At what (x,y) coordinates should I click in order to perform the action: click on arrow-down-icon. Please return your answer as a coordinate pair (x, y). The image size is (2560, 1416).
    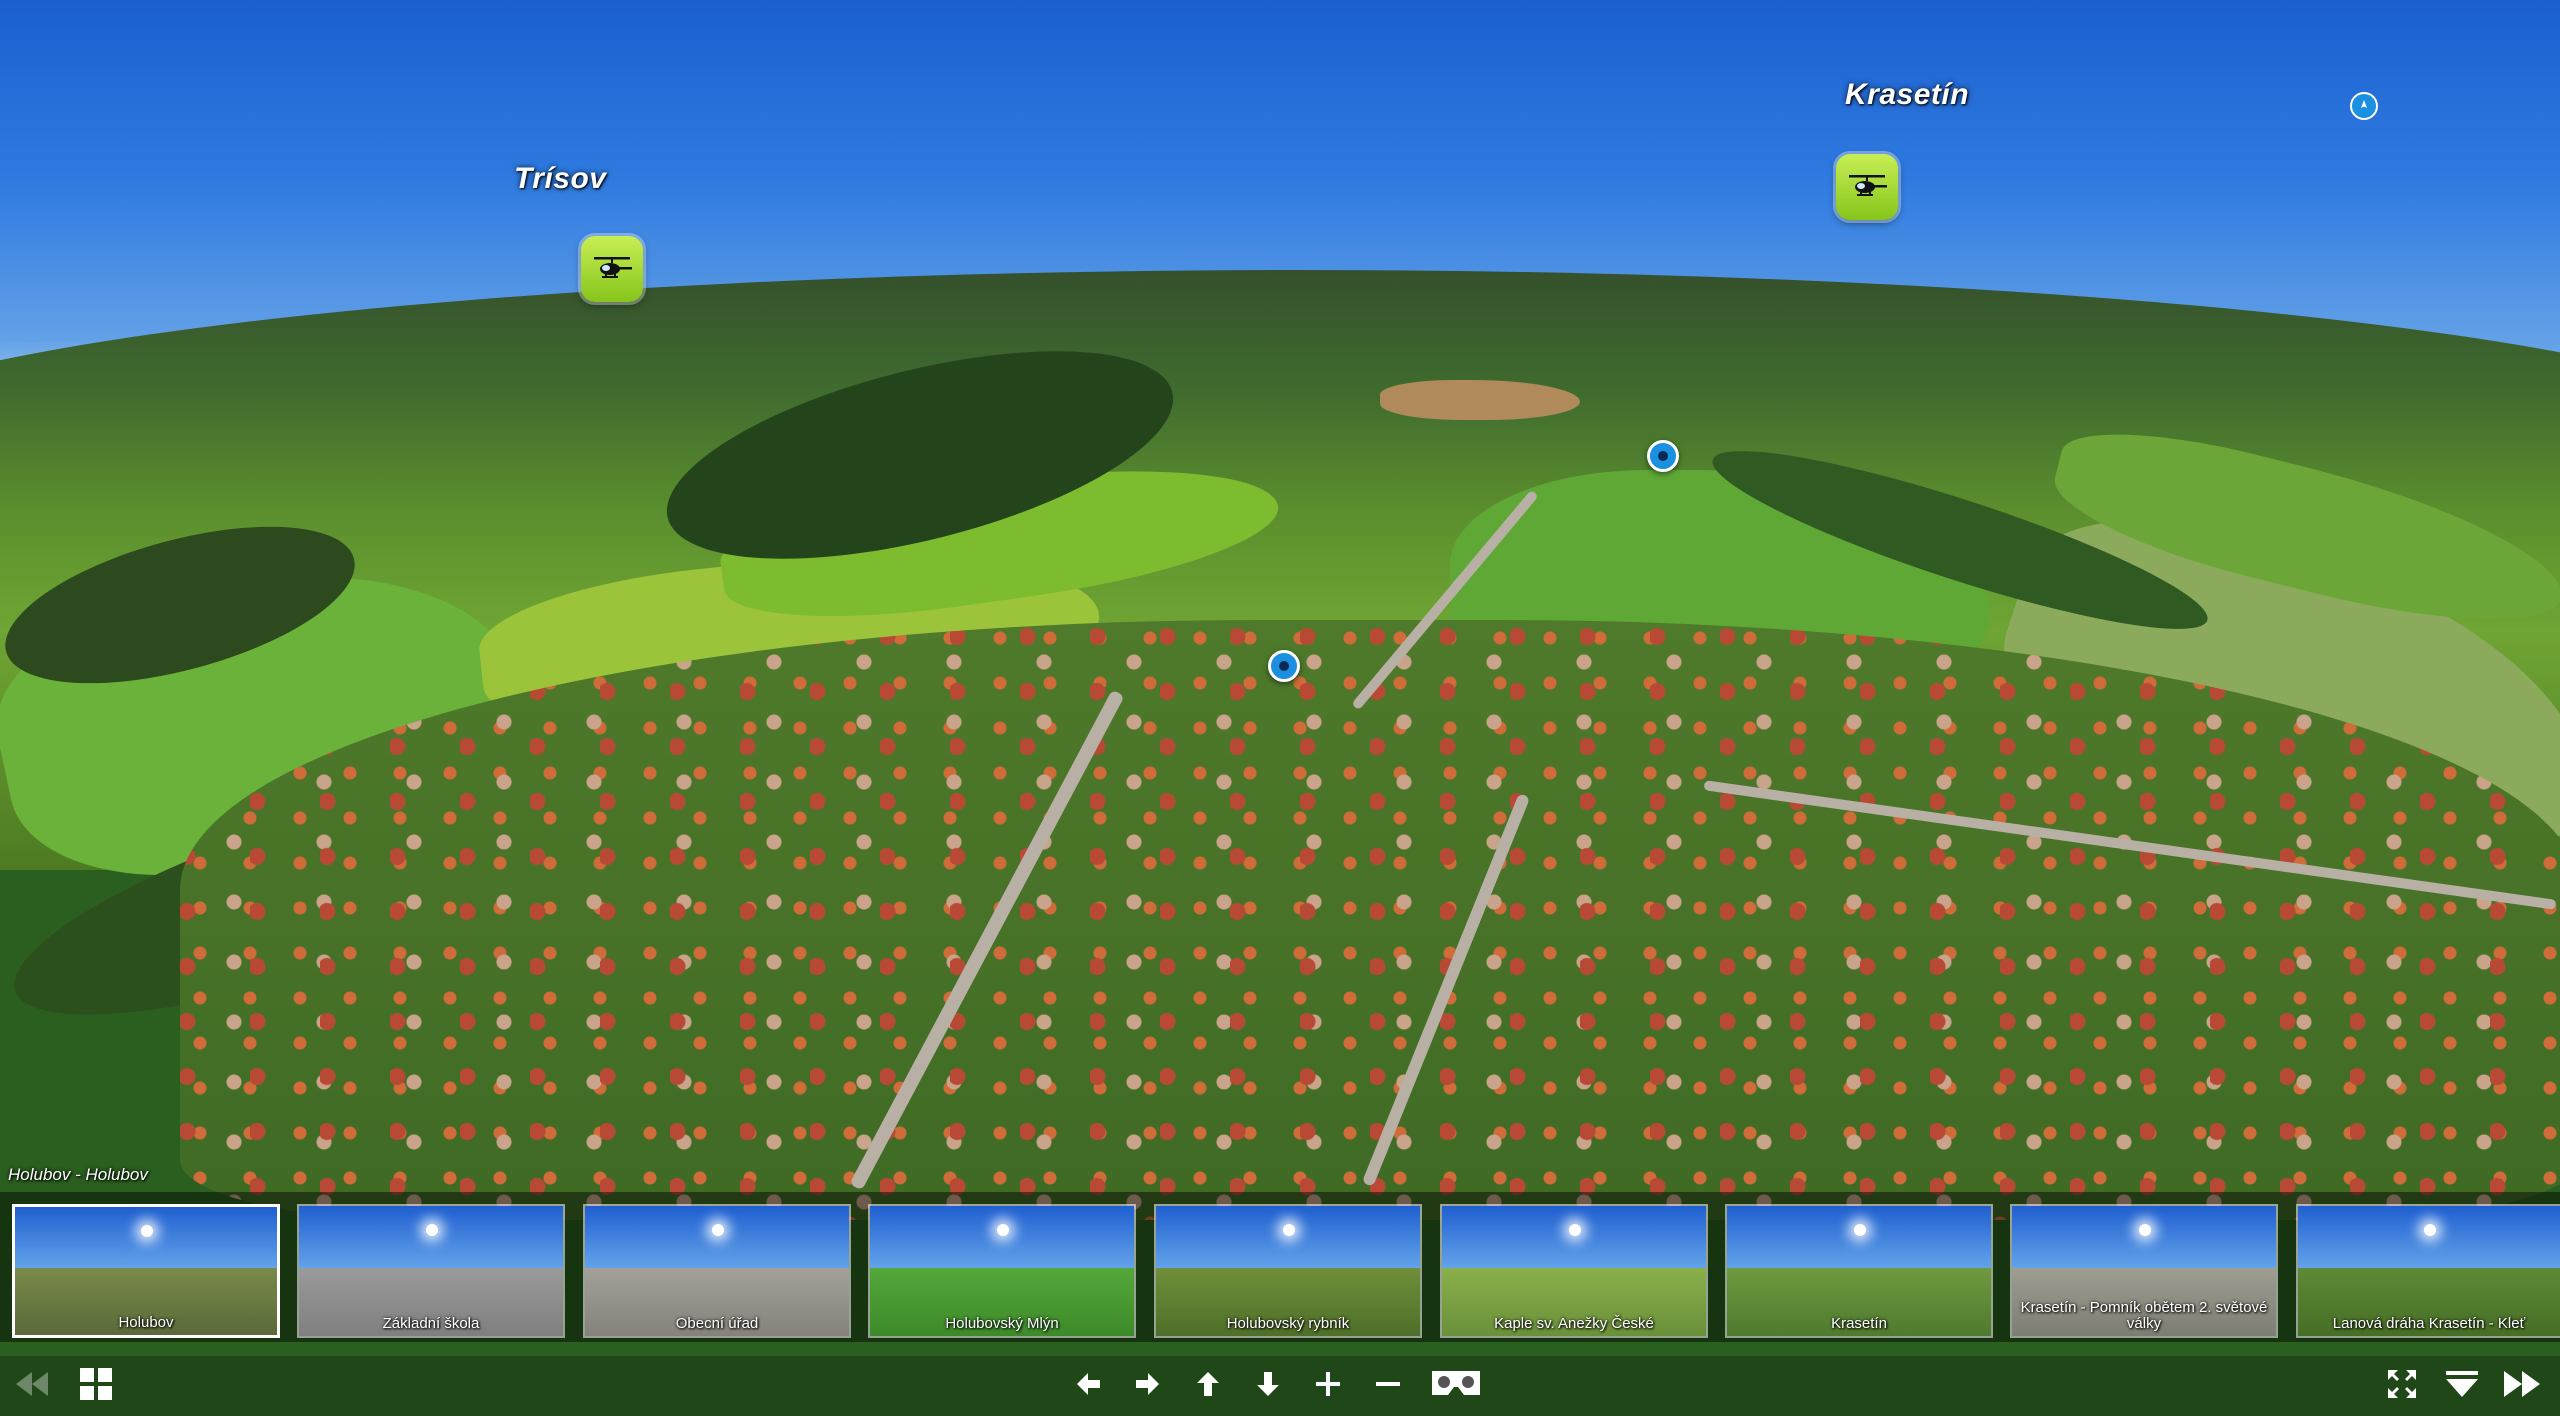
    Looking at the image, I should click on (1268, 1384).